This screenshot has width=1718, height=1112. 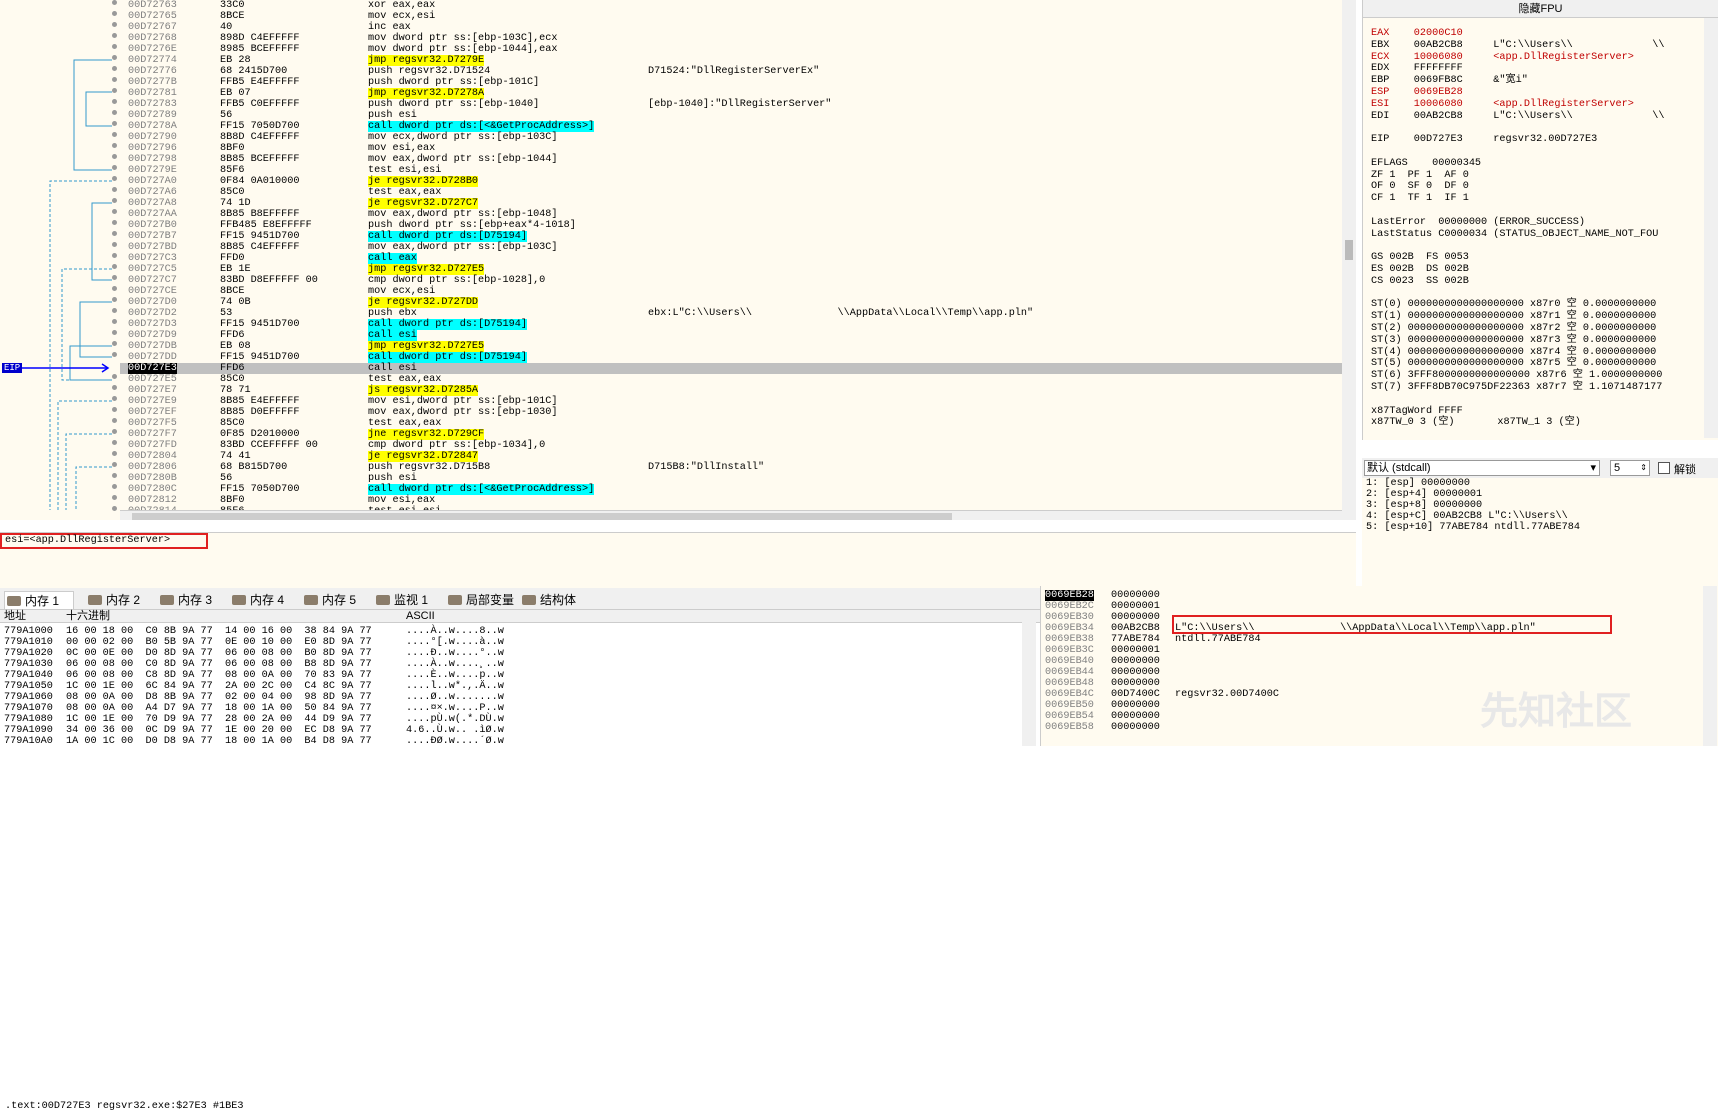 What do you see at coordinates (1478, 223) in the screenshot?
I see `register-line: LastError 00000000 (ERROR_SUCCESS)` at bounding box center [1478, 223].